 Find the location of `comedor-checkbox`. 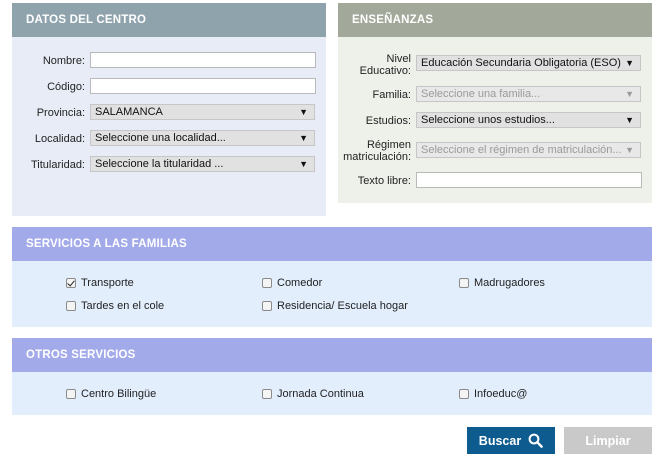

comedor-checkbox is located at coordinates (267, 283).